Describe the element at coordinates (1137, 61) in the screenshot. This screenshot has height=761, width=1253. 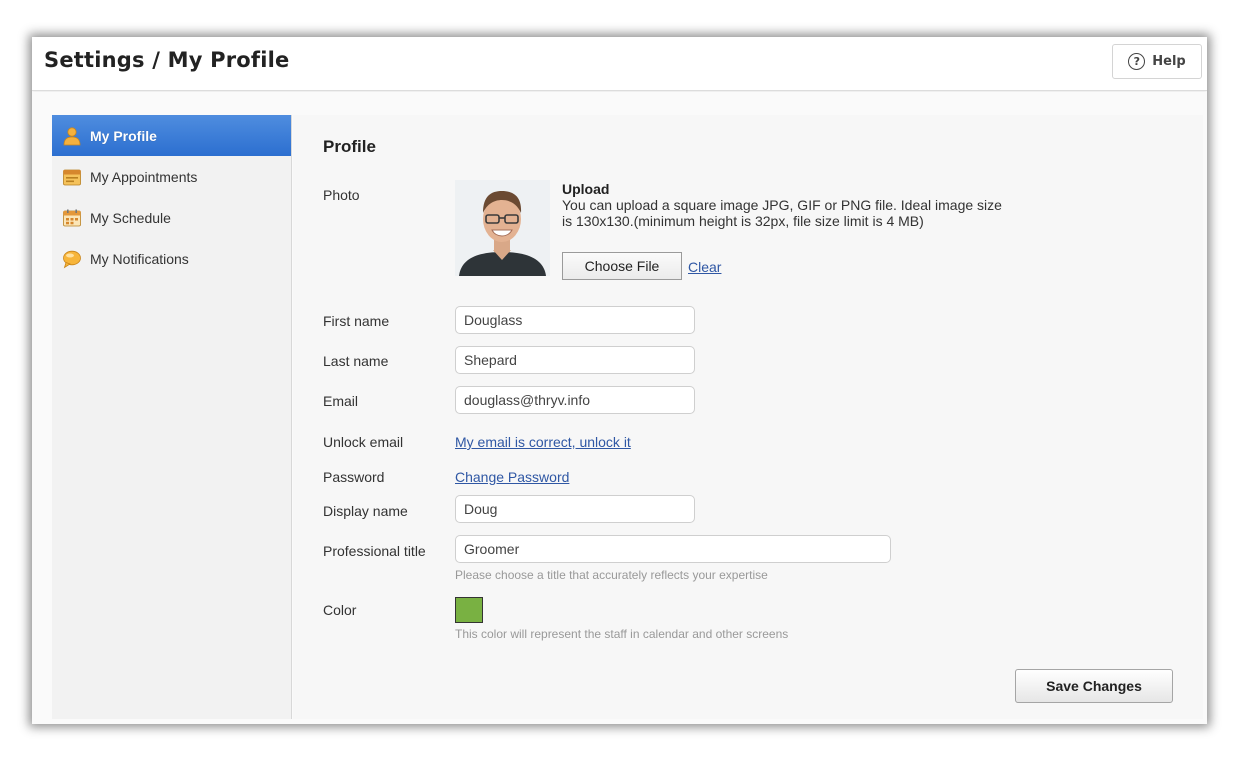
I see `help-icon: ?` at that location.